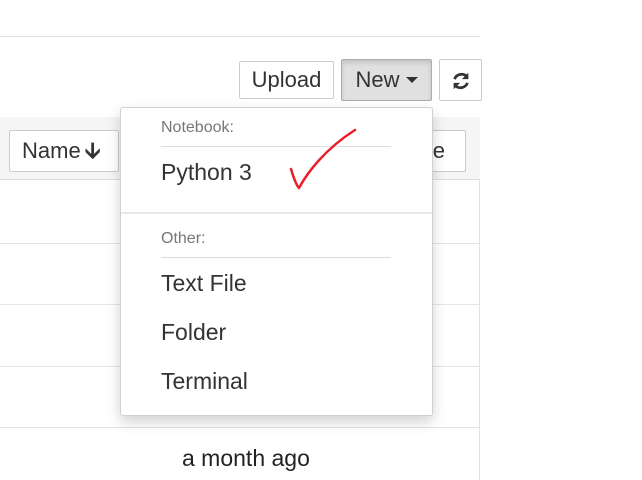 This screenshot has width=642, height=480. Describe the element at coordinates (323, 159) in the screenshot. I see `red-checkmark-annotation` at that location.